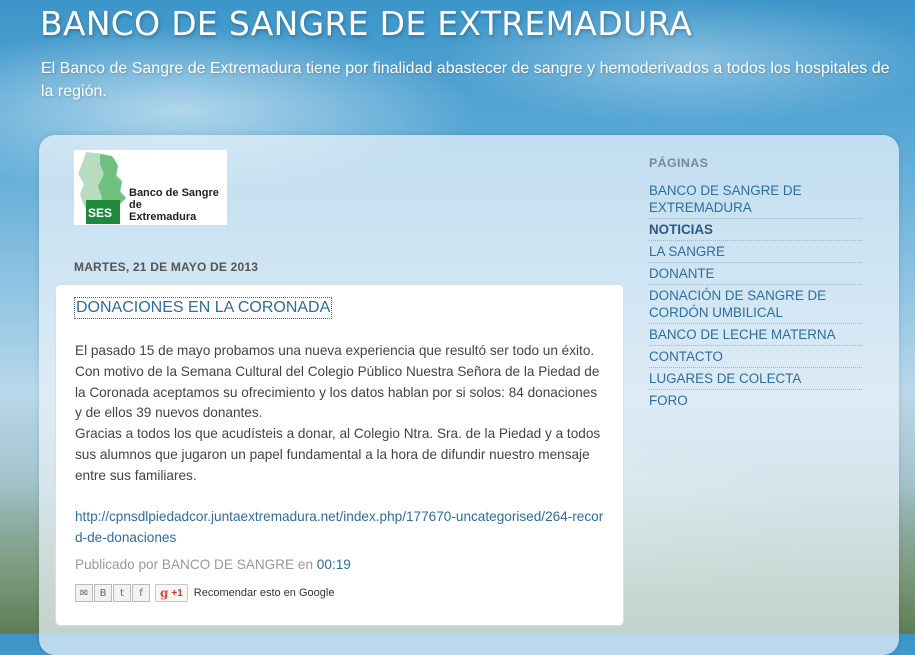  I want to click on pages-widget-title: PÁGINAS, so click(679, 163).